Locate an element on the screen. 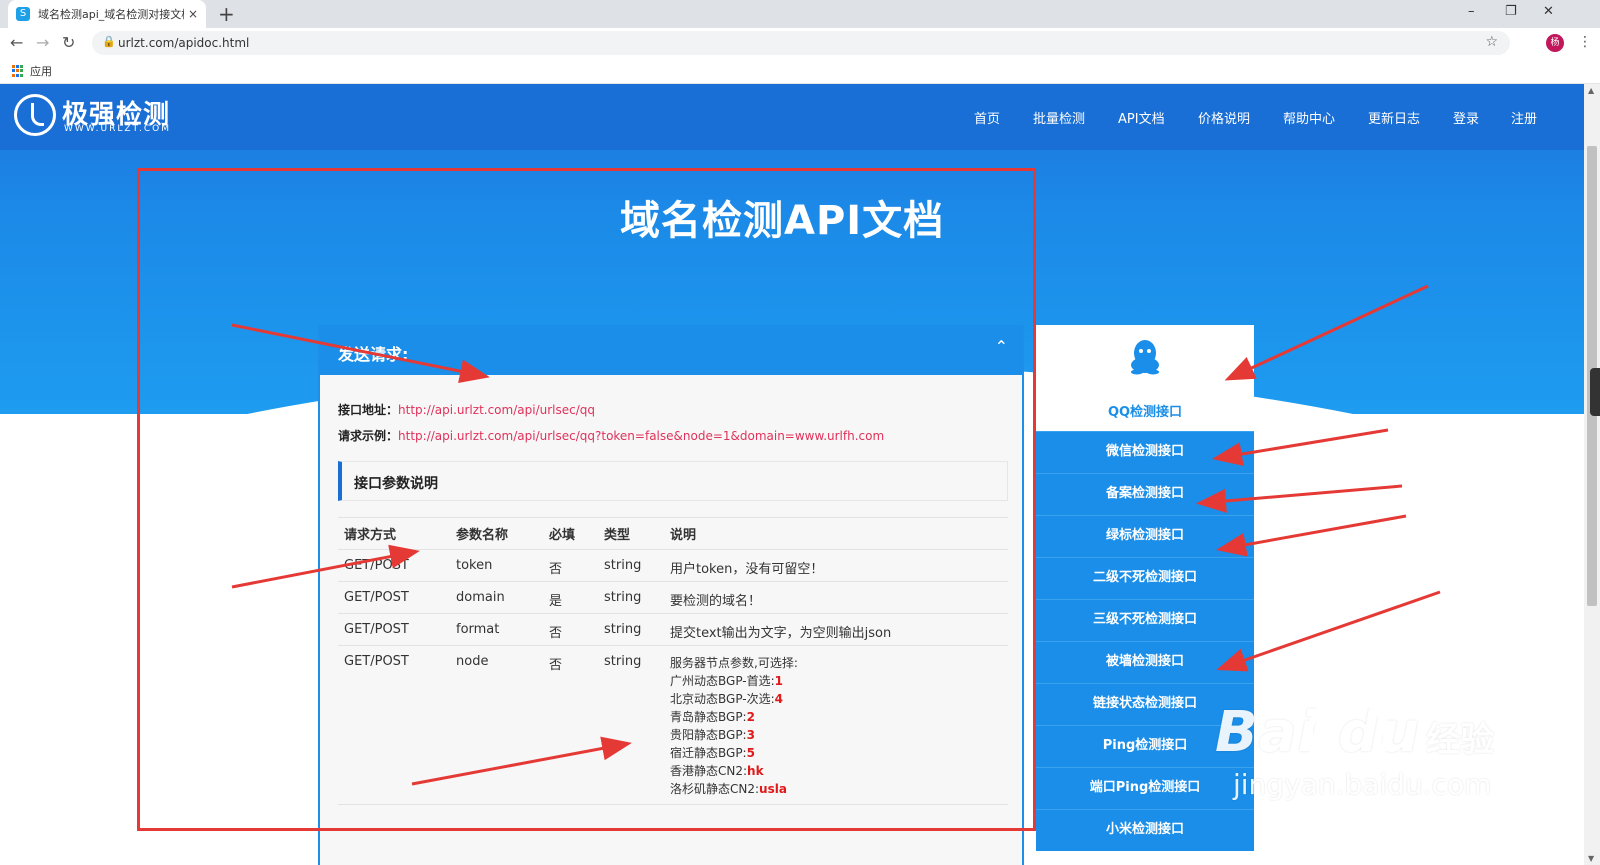 The height and width of the screenshot is (865, 1600). request-panel-header: 发送请求: ⌃ is located at coordinates (671, 350).